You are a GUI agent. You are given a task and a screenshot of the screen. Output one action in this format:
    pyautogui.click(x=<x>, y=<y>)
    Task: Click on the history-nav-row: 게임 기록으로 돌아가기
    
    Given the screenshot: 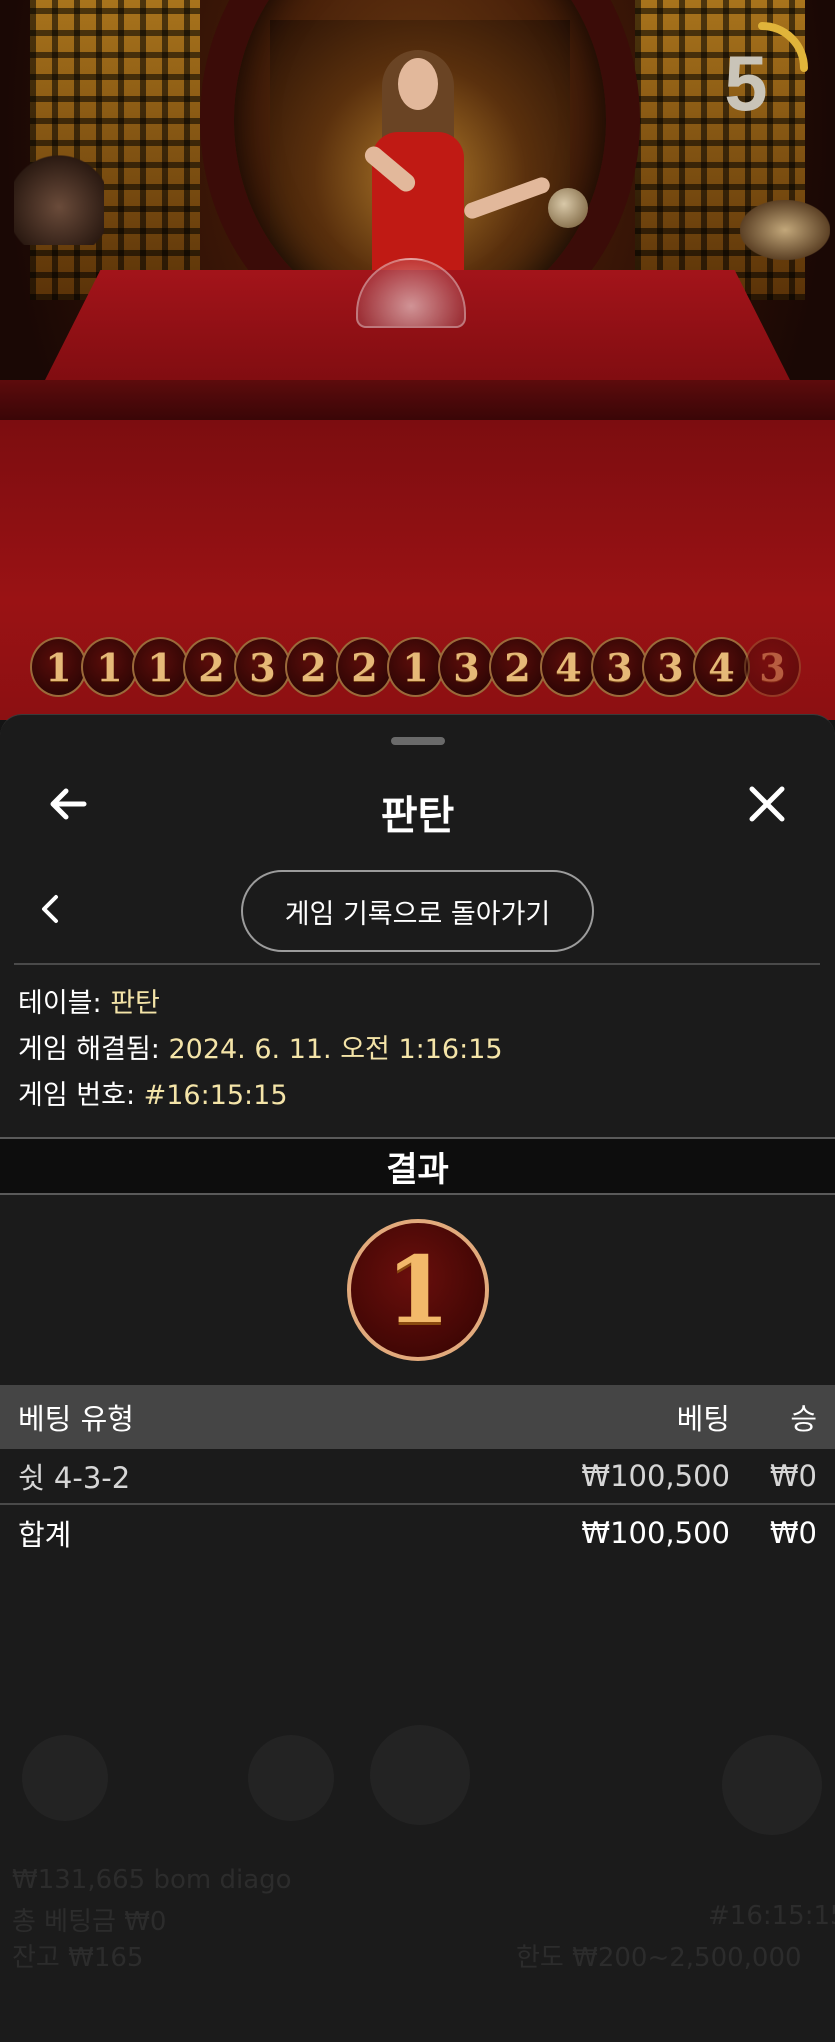 What is the action you would take?
    pyautogui.click(x=417, y=910)
    